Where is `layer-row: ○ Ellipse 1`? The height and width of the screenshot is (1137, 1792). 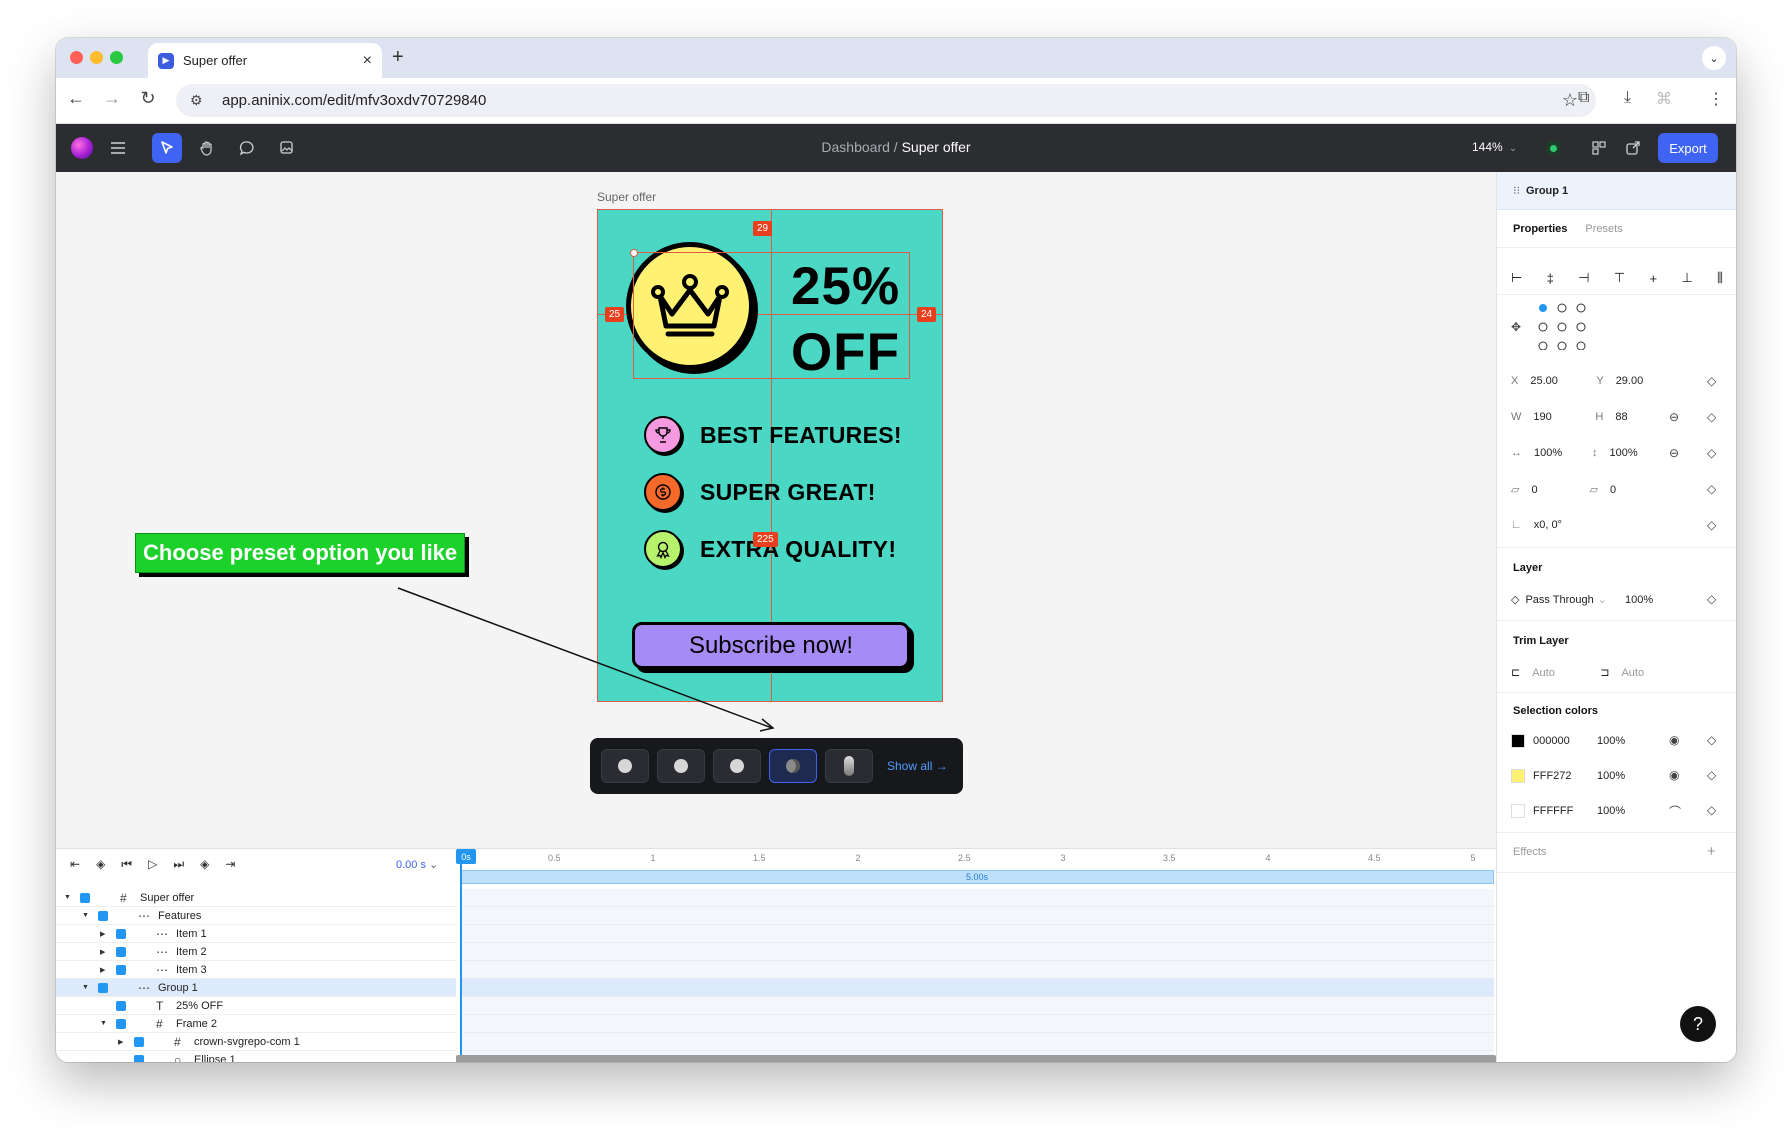
layer-row: ○ Ellipse 1 is located at coordinates (256, 1056).